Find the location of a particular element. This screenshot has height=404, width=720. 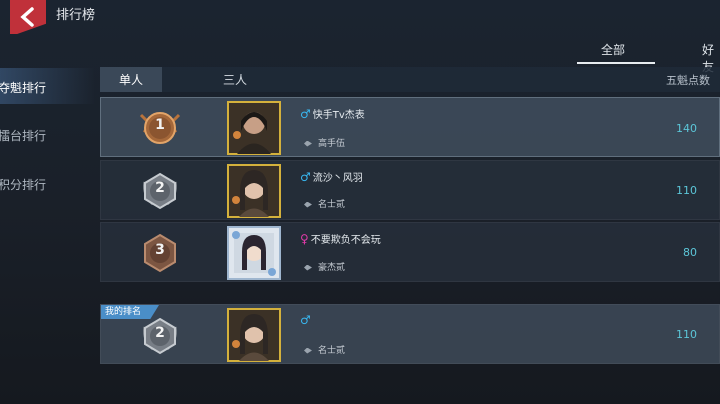

bronze-medal-icon: 3 is located at coordinates (160, 253).